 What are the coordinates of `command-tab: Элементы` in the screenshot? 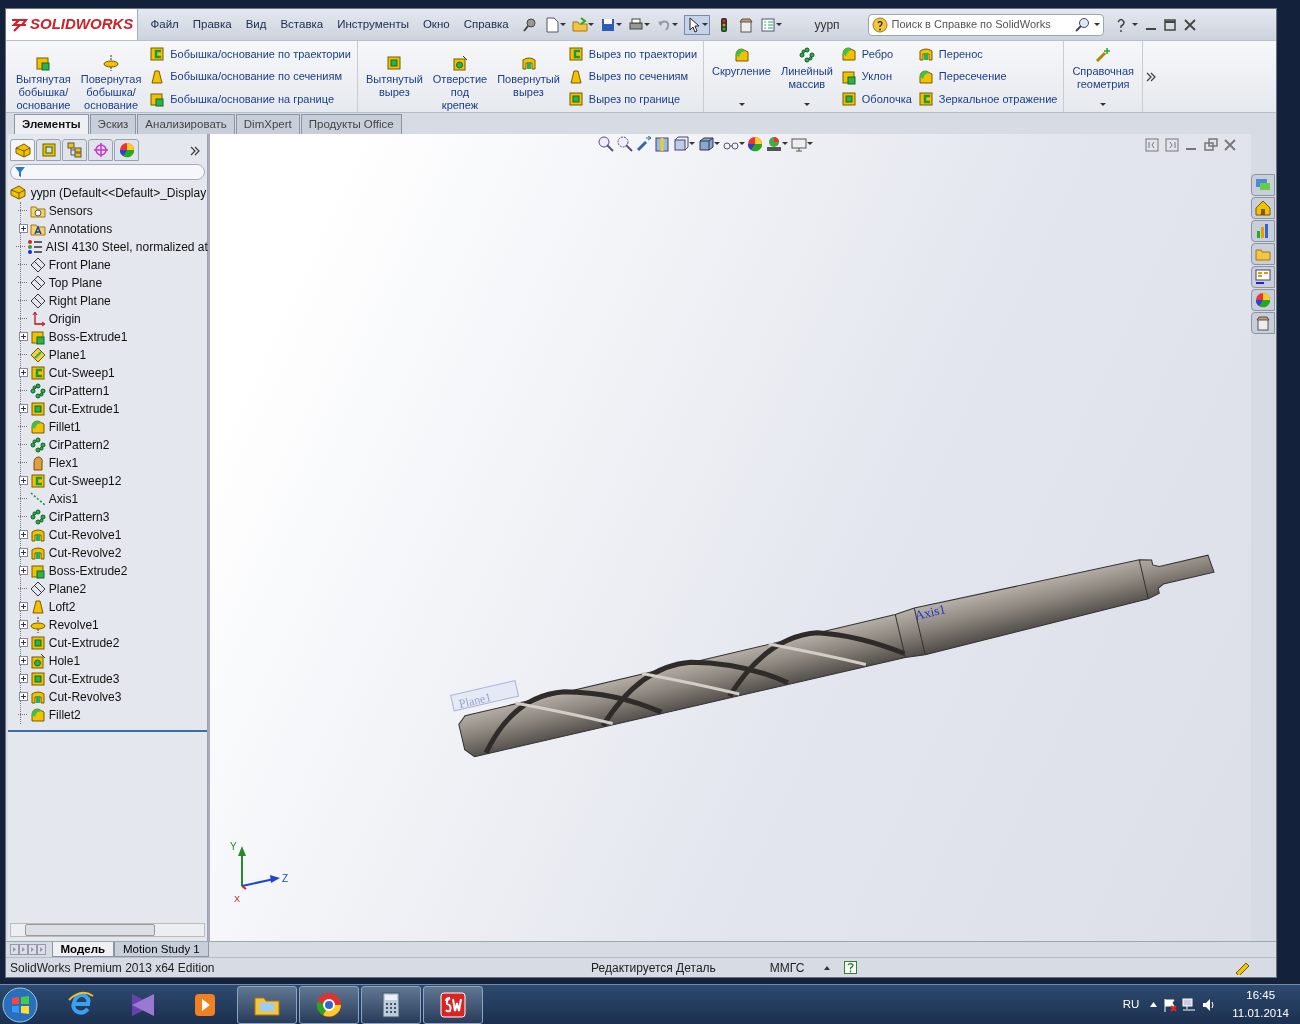 It's located at (51, 123).